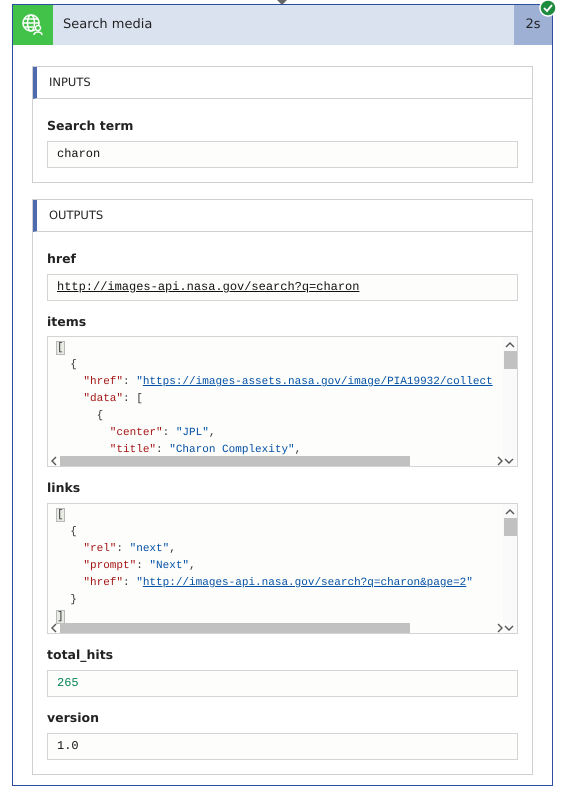 Image resolution: width=561 pixels, height=797 pixels. I want to click on action-header: Search media 2s, so click(282, 25).